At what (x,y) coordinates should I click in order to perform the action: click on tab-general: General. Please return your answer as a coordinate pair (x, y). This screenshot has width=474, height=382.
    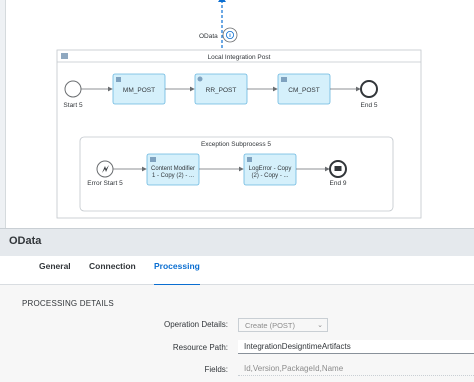
    Looking at the image, I should click on (55, 270).